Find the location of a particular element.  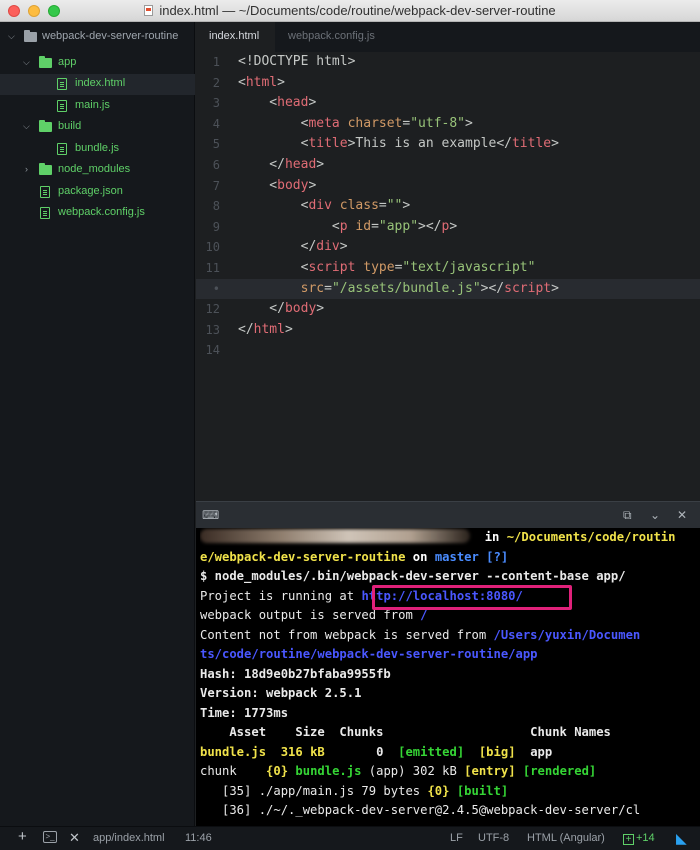

code-line: 9 <p id="app"></p> is located at coordinates (448, 227).